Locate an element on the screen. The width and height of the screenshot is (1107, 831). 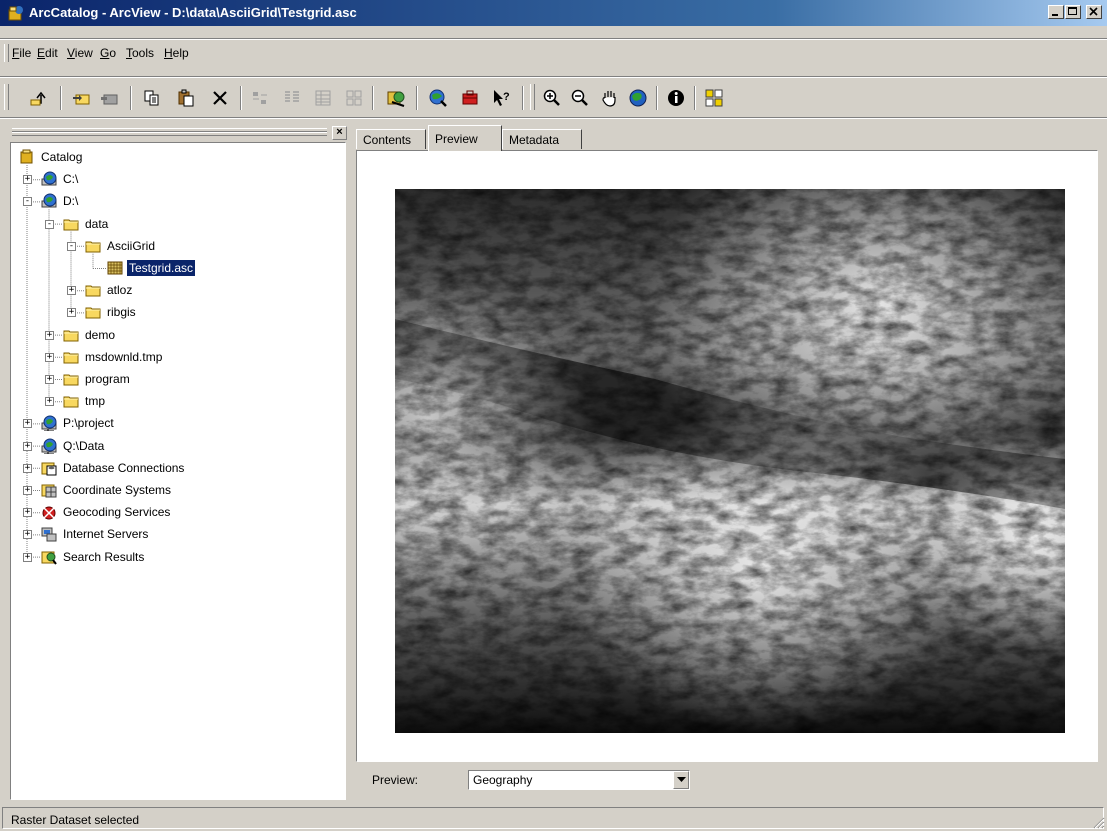
tree-item: P:\project is located at coordinates (78, 423).